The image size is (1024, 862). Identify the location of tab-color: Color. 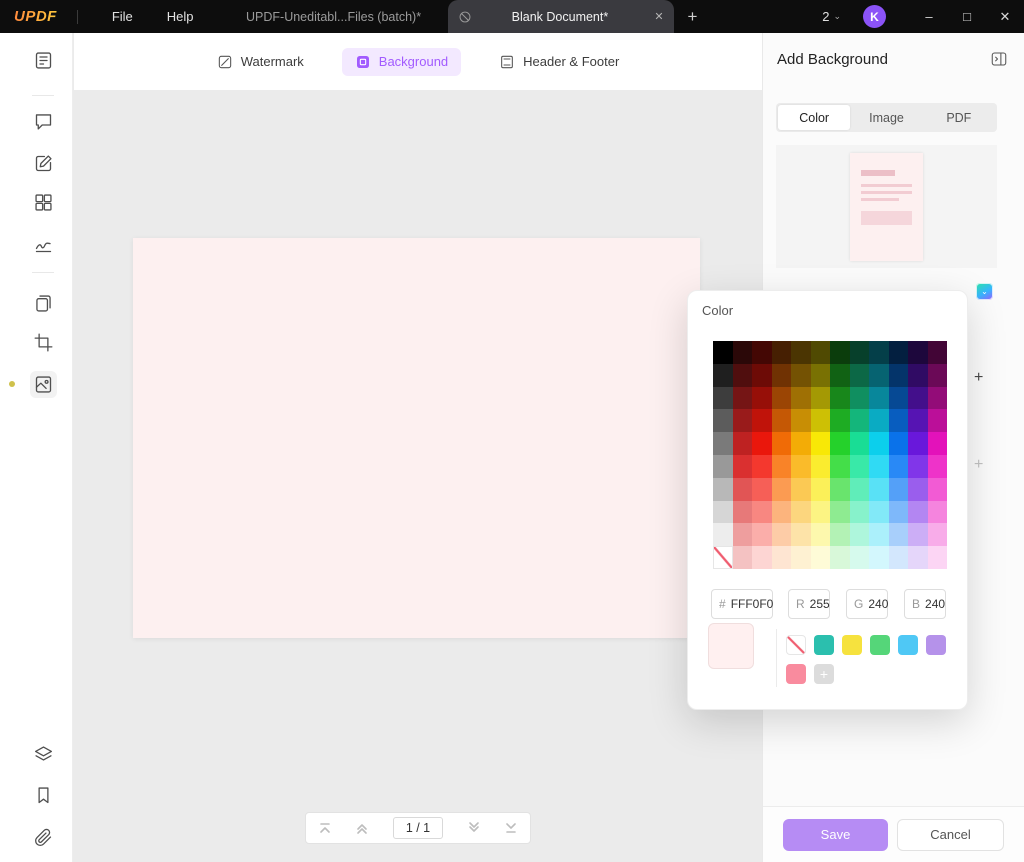
(814, 117).